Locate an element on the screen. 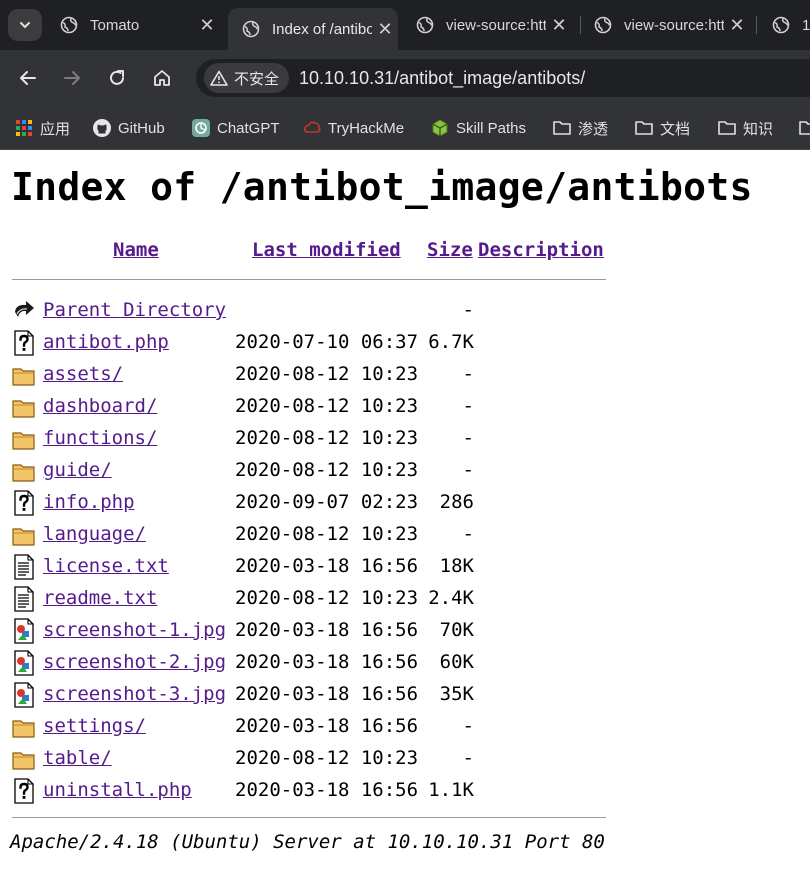 This screenshot has height=880, width=810. bookmark-tryhackme: TryHackMe is located at coordinates (353, 128).